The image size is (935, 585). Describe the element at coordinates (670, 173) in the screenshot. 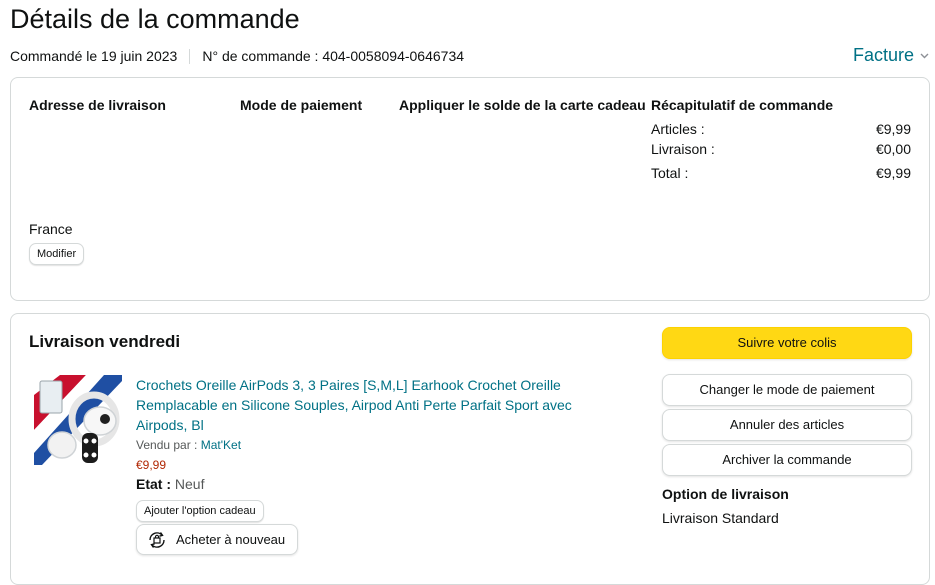

I see `summary-total-label: Total :` at that location.